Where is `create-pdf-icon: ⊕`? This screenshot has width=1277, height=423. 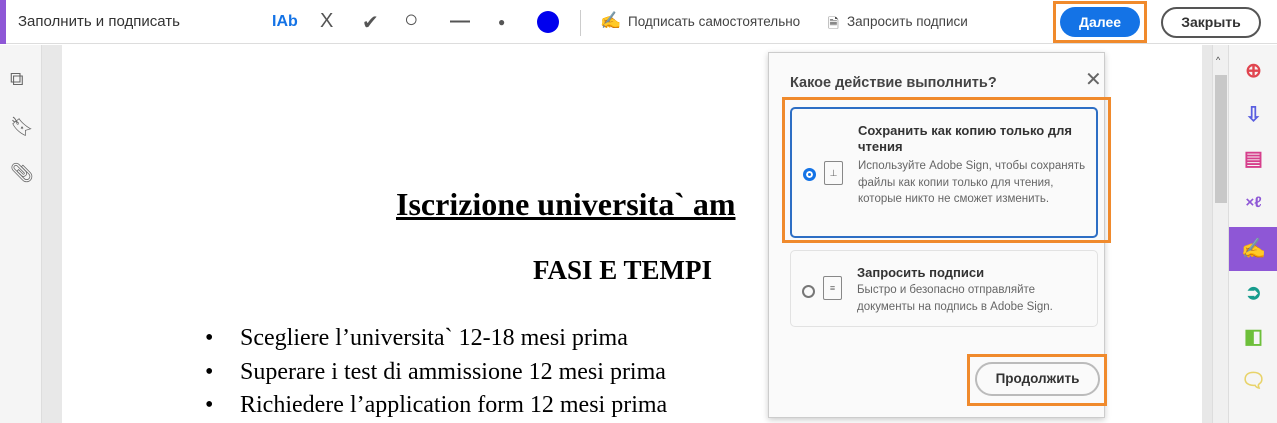 create-pdf-icon: ⊕ is located at coordinates (1253, 71).